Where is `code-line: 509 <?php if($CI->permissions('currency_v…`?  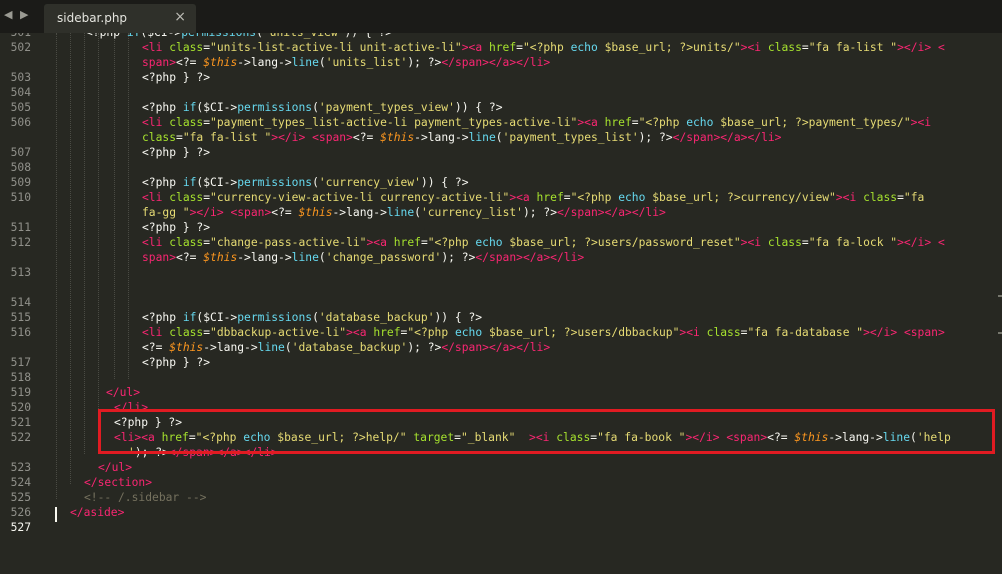 code-line: 509 <?php if($CI->permissions('currency_v… is located at coordinates (501, 182).